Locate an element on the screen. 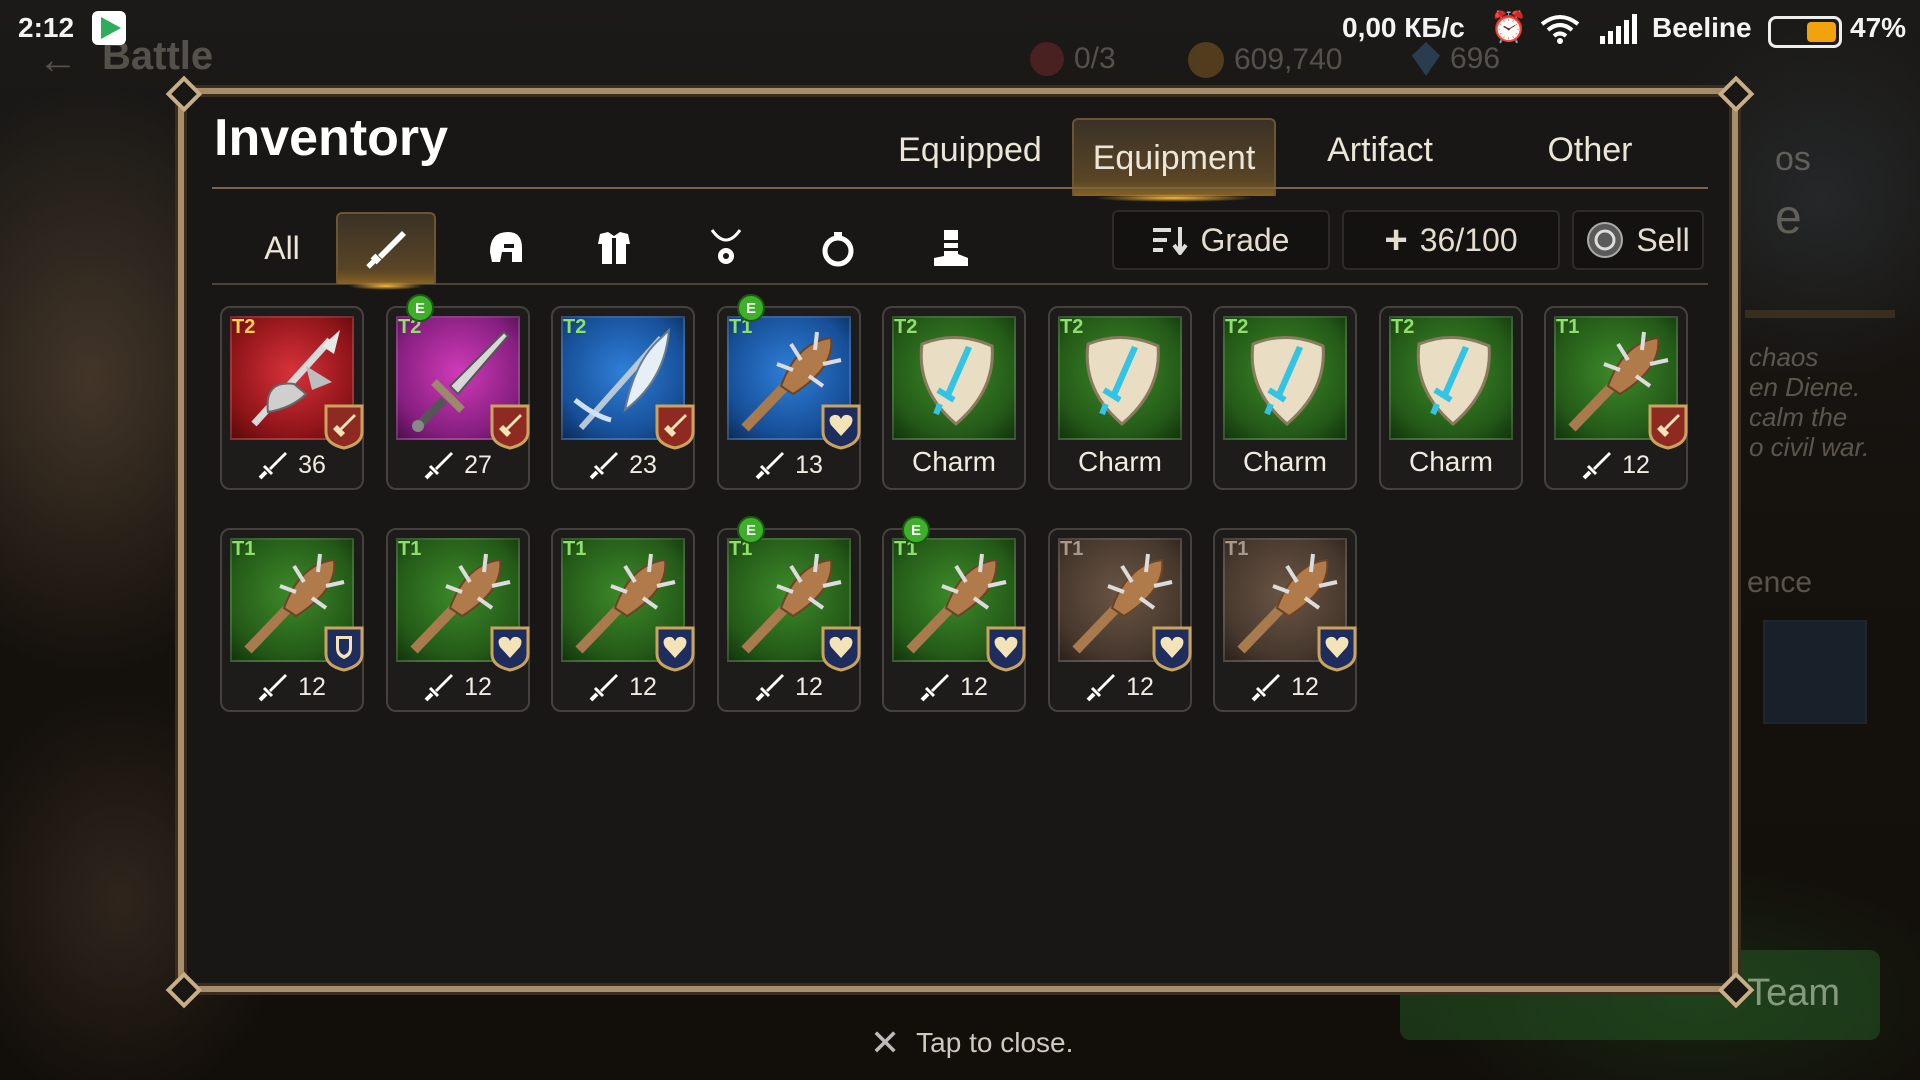 The width and height of the screenshot is (1920, 1080). status-bar: 2:12 0,00 КБ/с ⏰ Beeline 47% is located at coordinates (960, 29).